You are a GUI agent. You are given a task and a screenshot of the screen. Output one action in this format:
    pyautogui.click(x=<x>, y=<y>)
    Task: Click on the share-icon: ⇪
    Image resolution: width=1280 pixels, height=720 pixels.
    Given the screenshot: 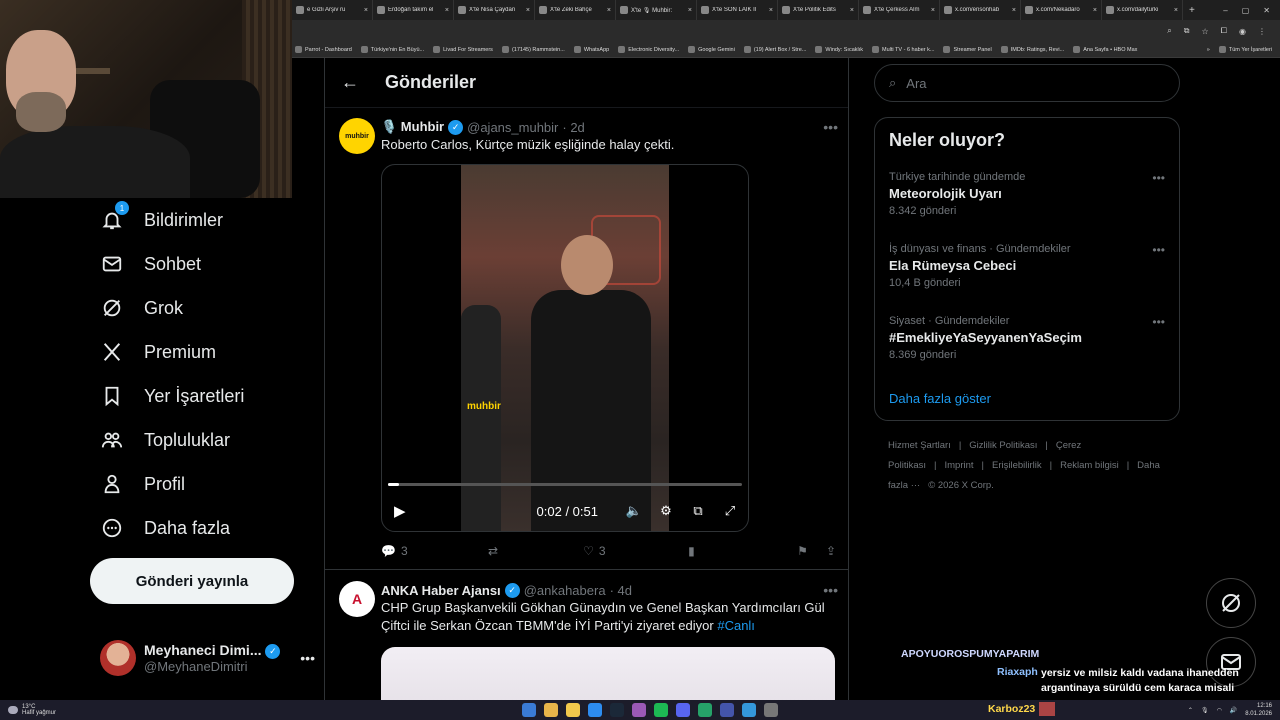 What is the action you would take?
    pyautogui.click(x=831, y=551)
    